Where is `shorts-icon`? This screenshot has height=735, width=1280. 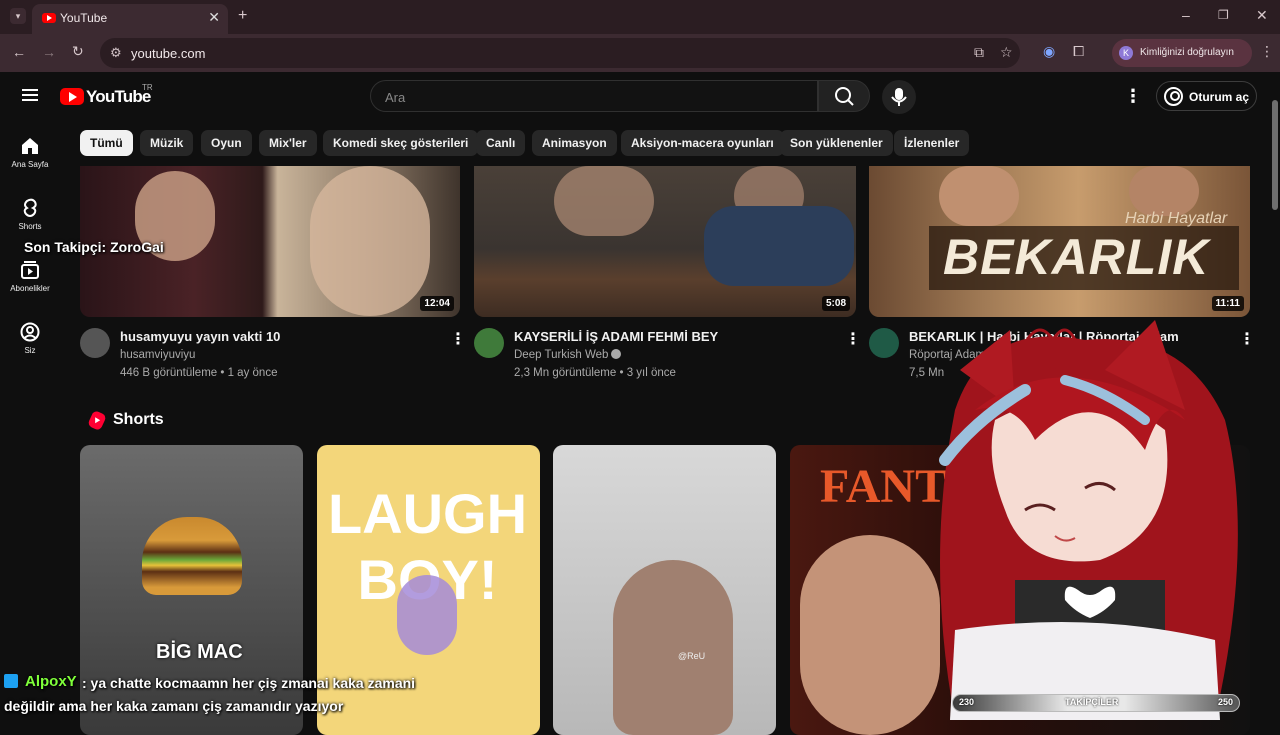 shorts-icon is located at coordinates (30, 208).